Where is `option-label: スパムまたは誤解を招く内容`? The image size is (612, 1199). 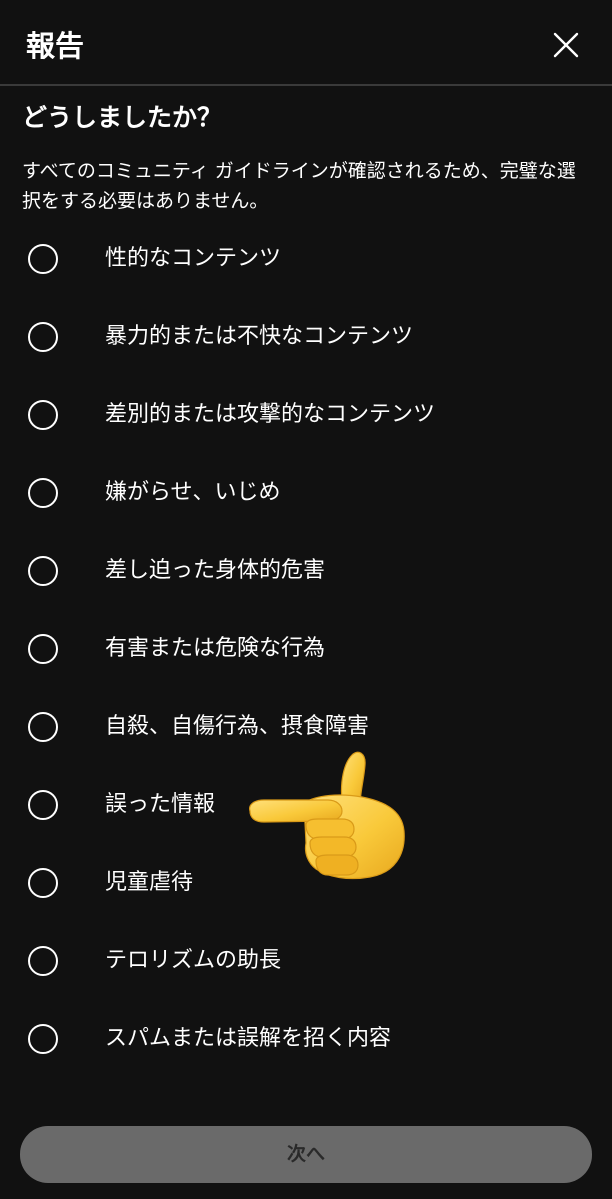
option-label: スパムまたは誤解を招く内容 is located at coordinates (248, 1038).